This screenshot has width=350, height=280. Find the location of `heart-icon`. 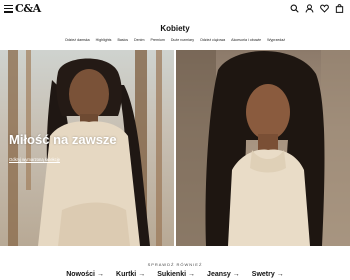

heart-icon is located at coordinates (324, 8).